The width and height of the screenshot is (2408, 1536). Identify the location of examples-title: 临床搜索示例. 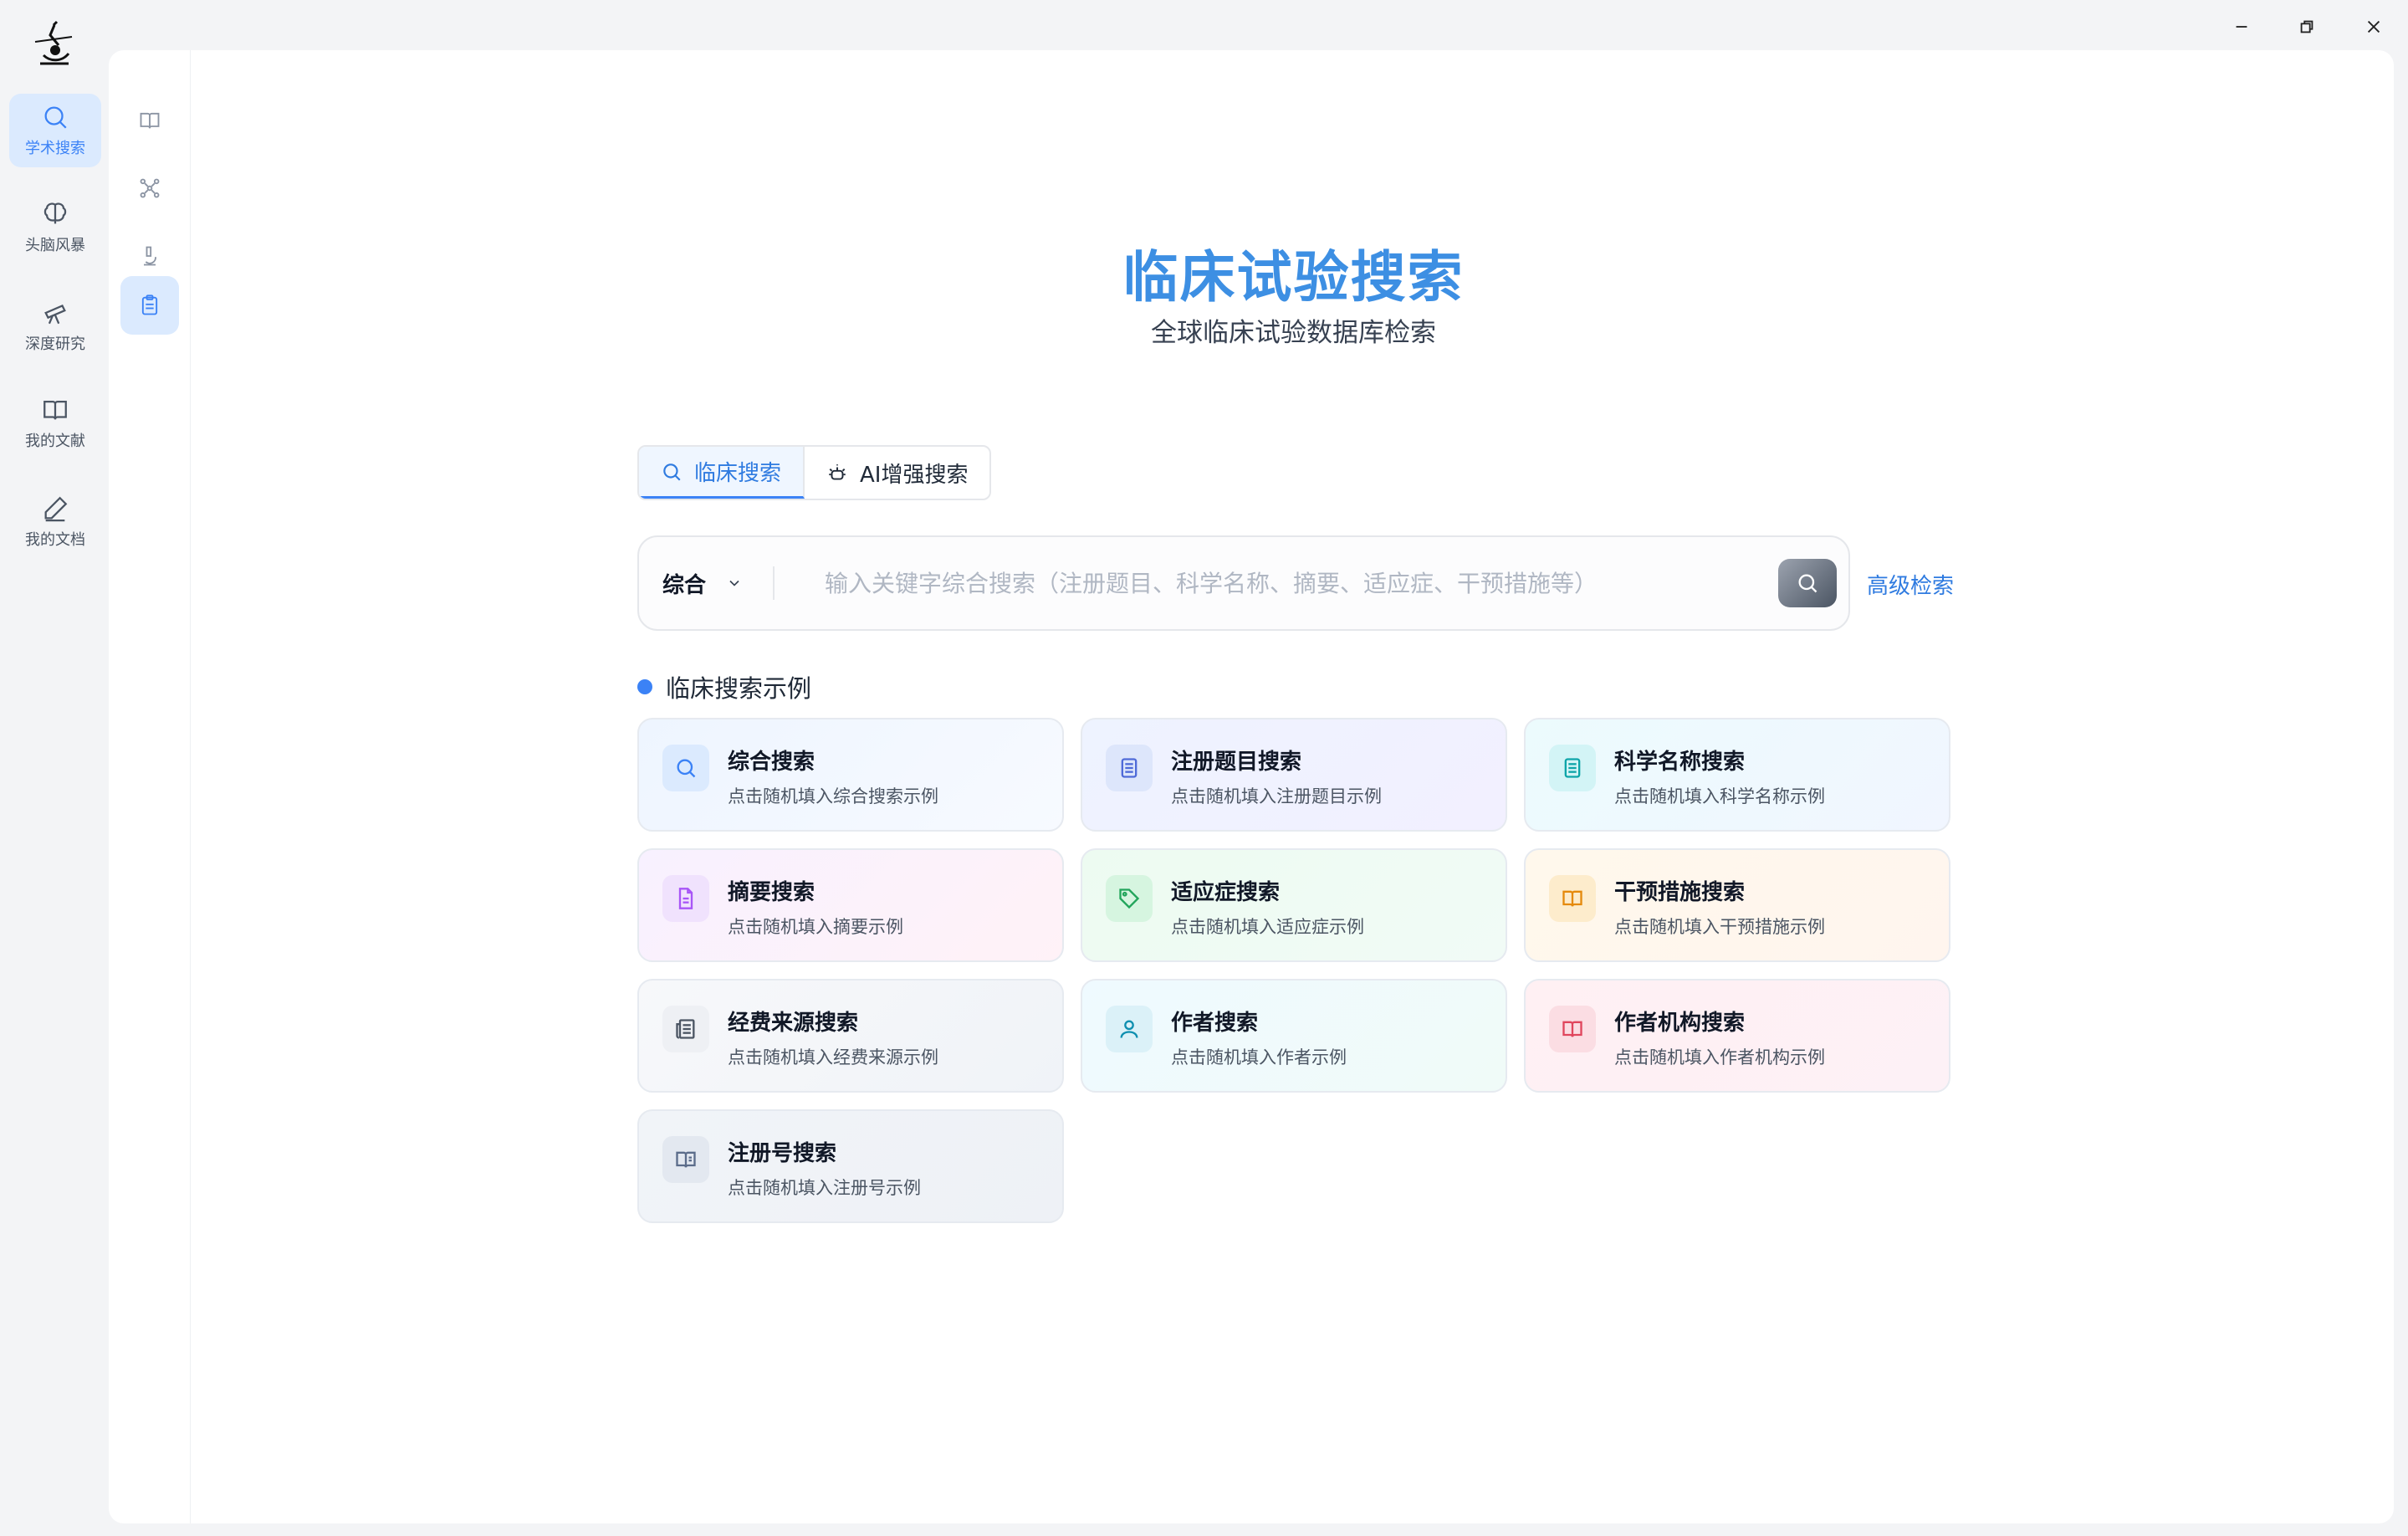
(739, 688).